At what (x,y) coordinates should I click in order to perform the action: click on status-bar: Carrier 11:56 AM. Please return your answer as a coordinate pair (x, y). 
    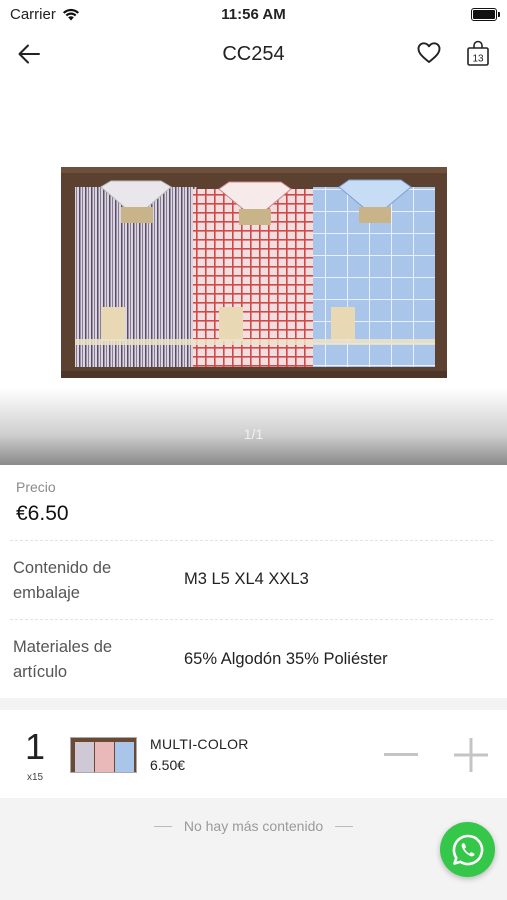
    Looking at the image, I should click on (253, 14).